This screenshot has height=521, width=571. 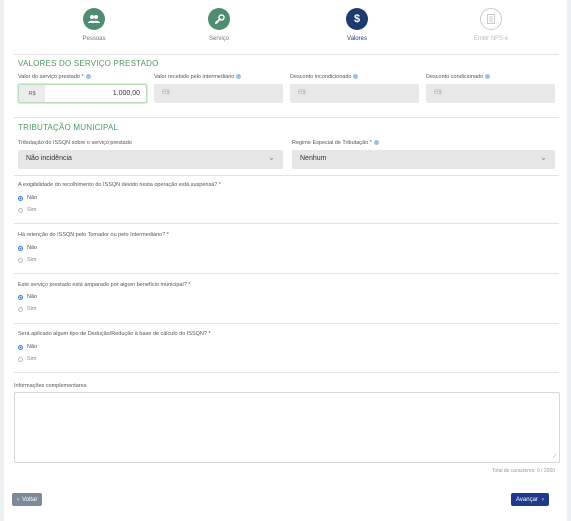 What do you see at coordinates (18, 499) in the screenshot?
I see `chevron-left-icon: ‹` at bounding box center [18, 499].